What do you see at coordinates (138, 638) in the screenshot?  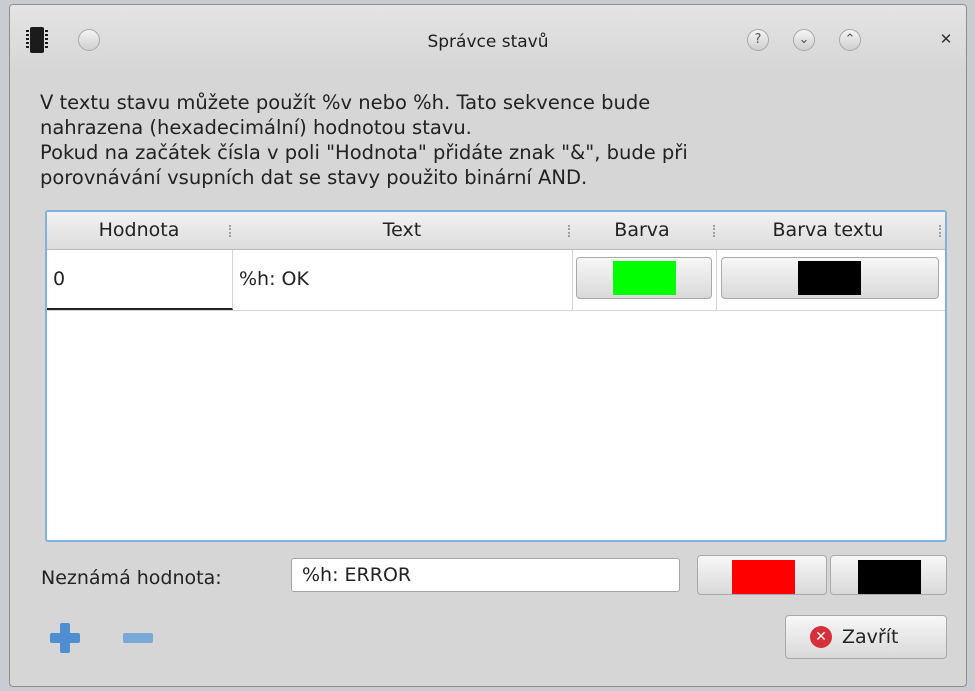 I see `minus-icon` at bounding box center [138, 638].